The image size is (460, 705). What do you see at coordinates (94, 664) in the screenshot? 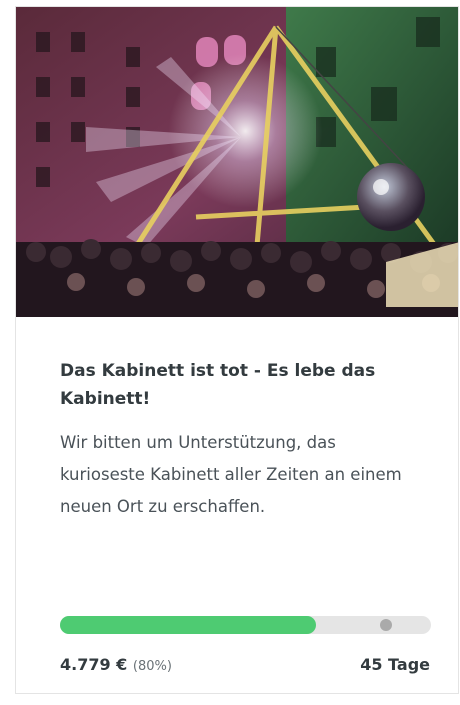
I see `amount-value: 4.779 €` at bounding box center [94, 664].